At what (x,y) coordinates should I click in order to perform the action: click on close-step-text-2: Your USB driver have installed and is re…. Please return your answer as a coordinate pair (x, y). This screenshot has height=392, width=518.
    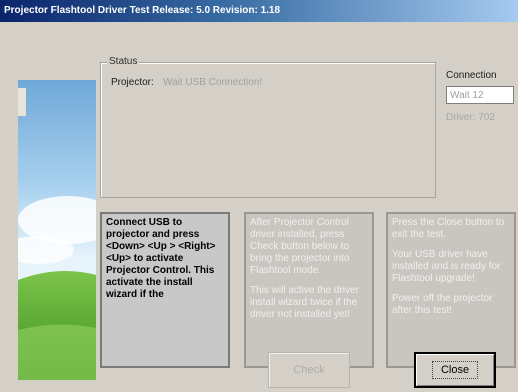
    Looking at the image, I should click on (446, 266).